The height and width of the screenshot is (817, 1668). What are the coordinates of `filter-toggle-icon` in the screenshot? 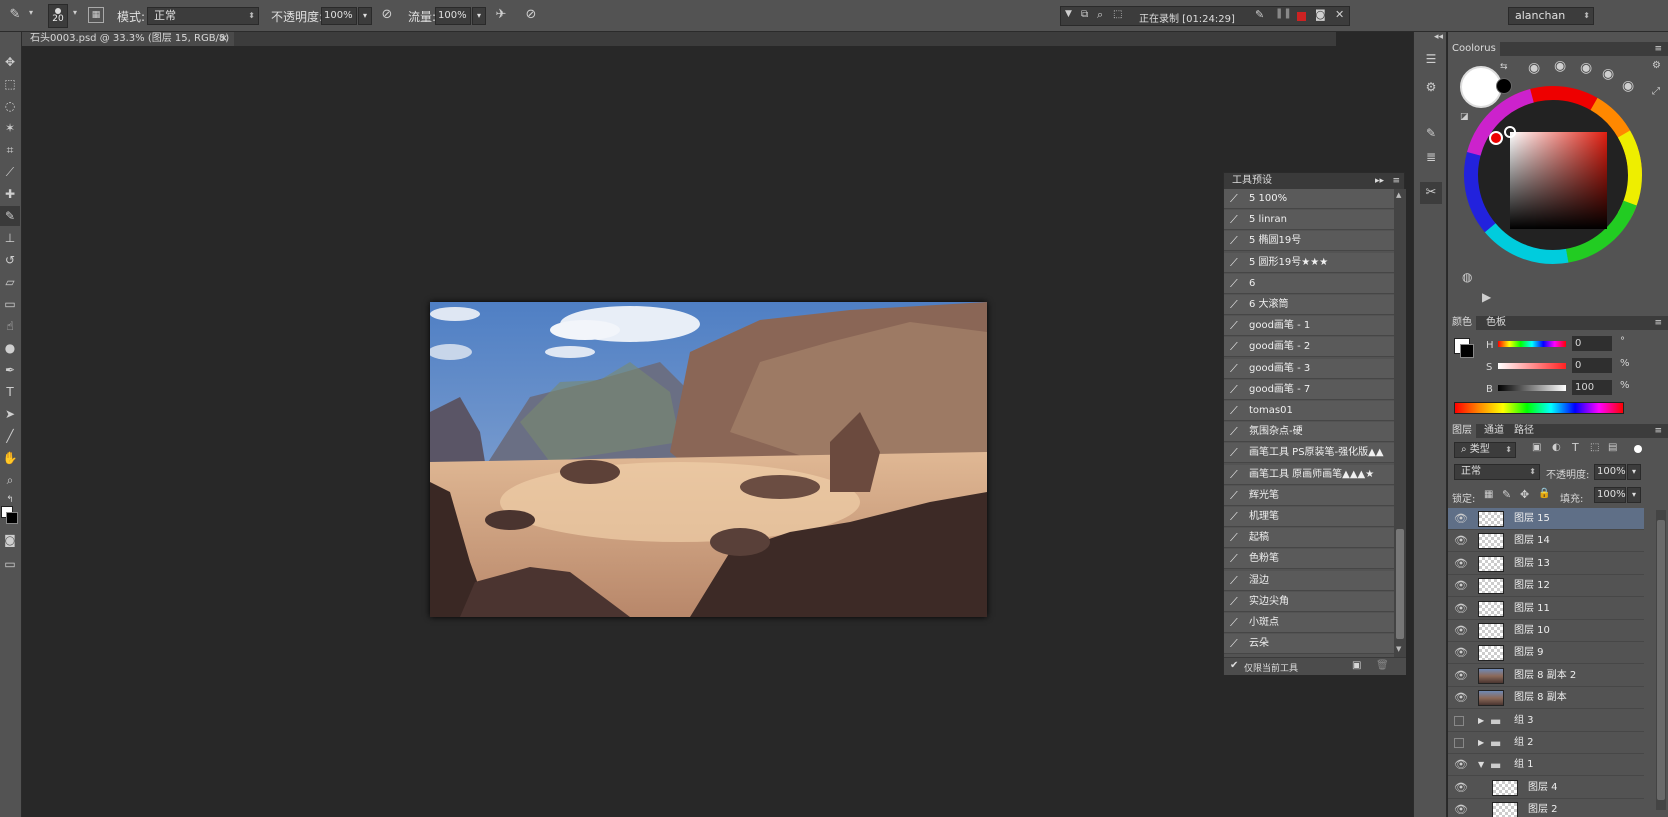 It's located at (1638, 449).